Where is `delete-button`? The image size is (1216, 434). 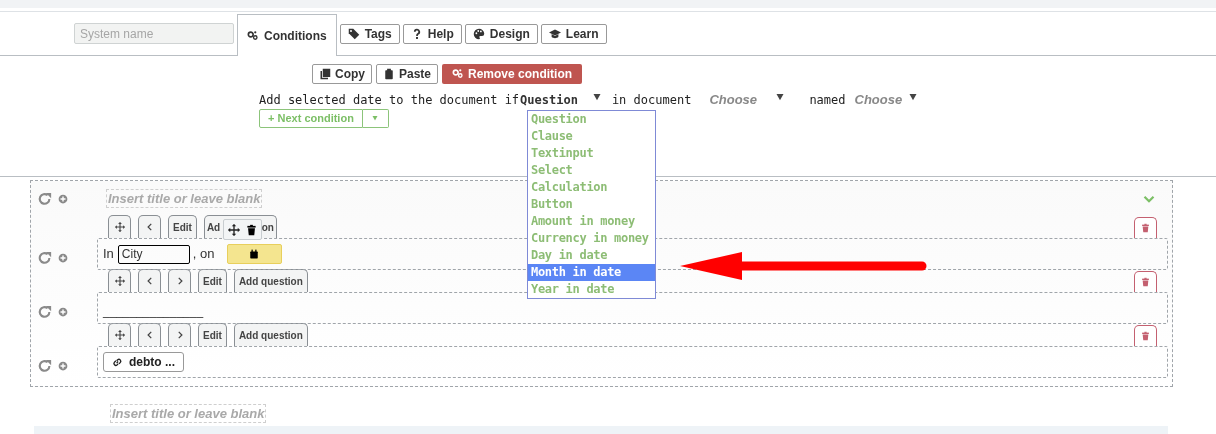 delete-button is located at coordinates (251, 229).